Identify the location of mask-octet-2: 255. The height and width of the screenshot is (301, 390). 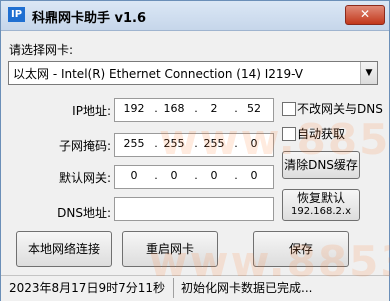
(174, 143).